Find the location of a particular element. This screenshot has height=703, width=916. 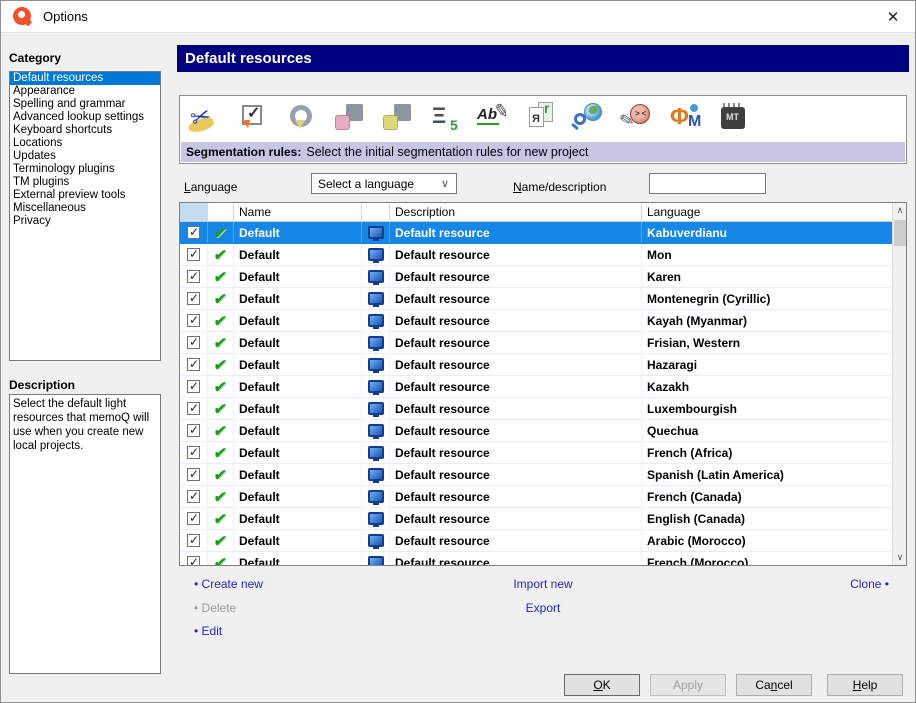

table-row: ✔ Default Default resource Hazaragi is located at coordinates (536, 365).